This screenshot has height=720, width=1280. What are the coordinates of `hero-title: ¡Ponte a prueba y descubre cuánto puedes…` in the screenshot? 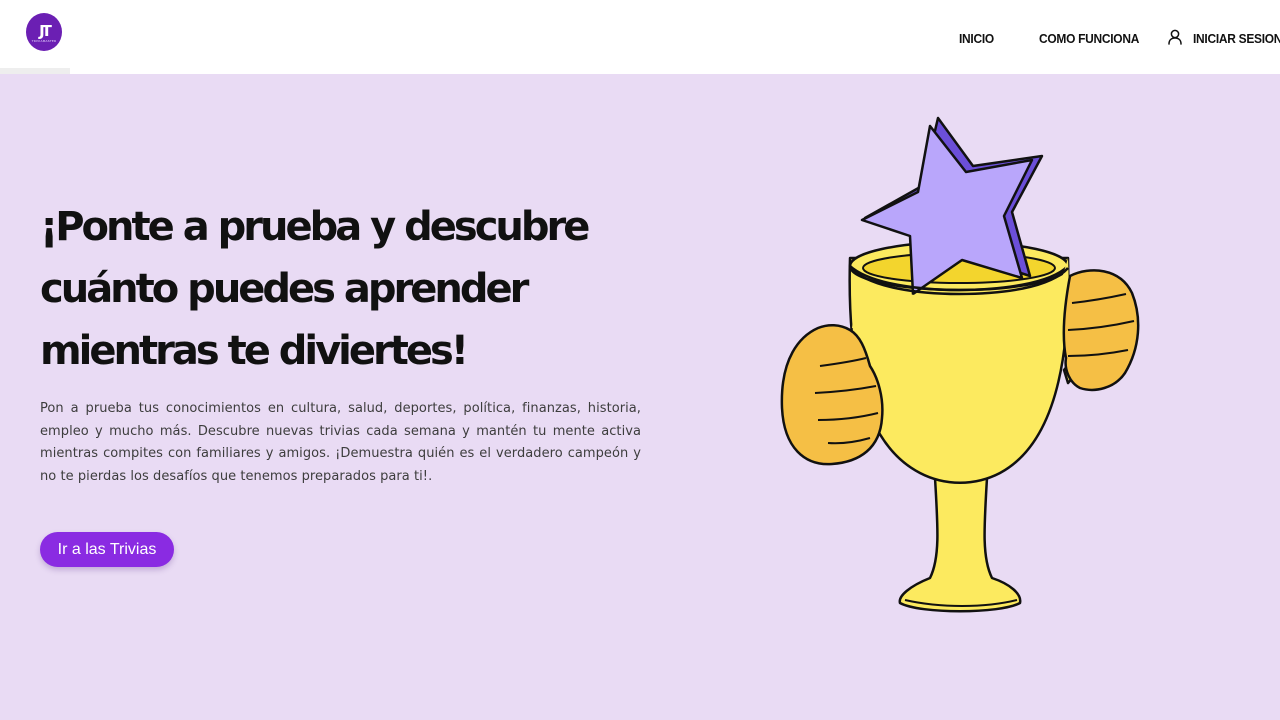 It's located at (315, 289).